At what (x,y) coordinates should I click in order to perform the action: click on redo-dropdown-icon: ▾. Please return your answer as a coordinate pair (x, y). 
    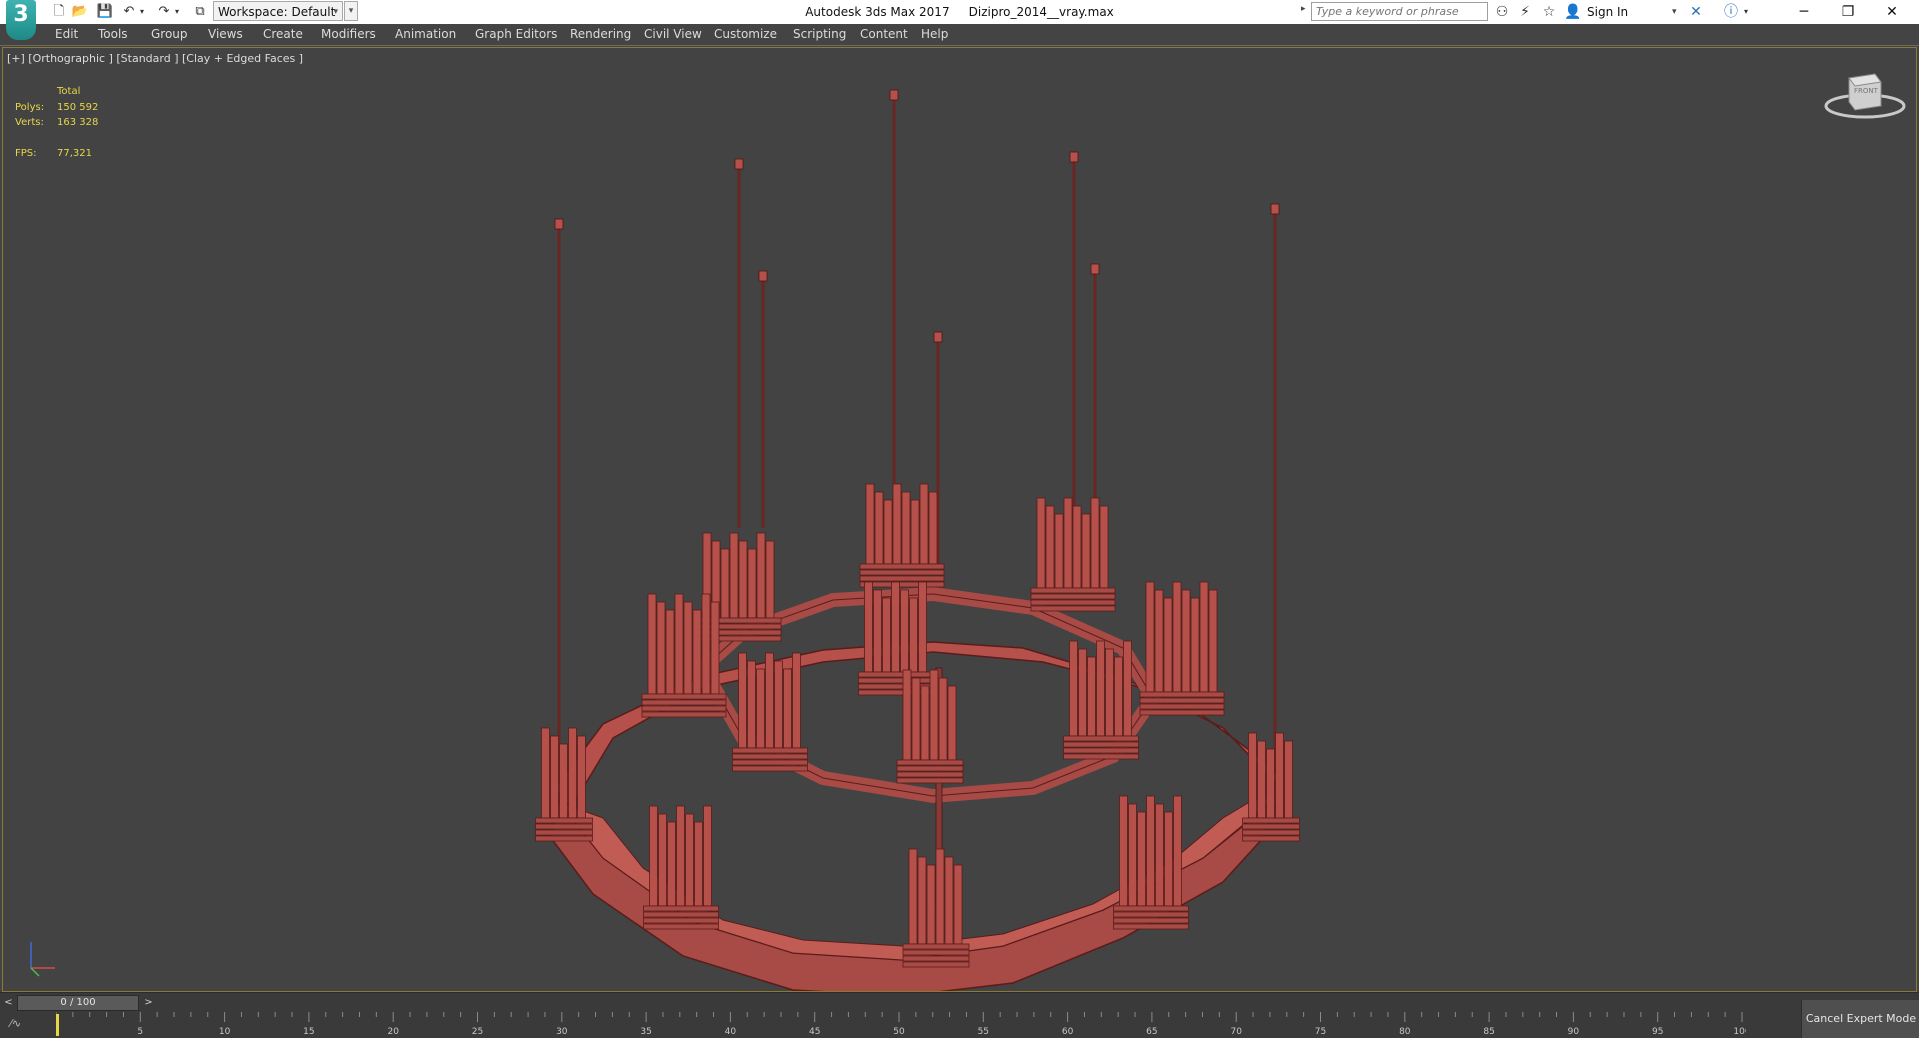
    Looking at the image, I should click on (177, 12).